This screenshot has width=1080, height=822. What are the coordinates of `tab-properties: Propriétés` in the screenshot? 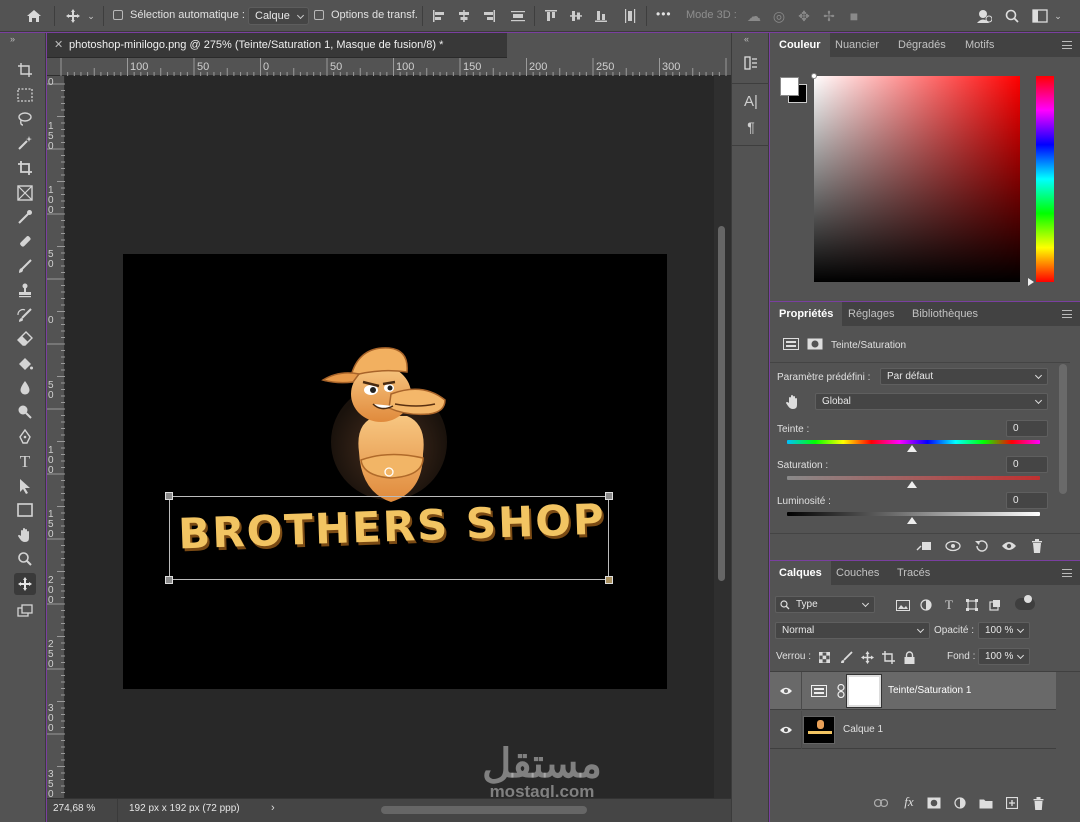 It's located at (806, 314).